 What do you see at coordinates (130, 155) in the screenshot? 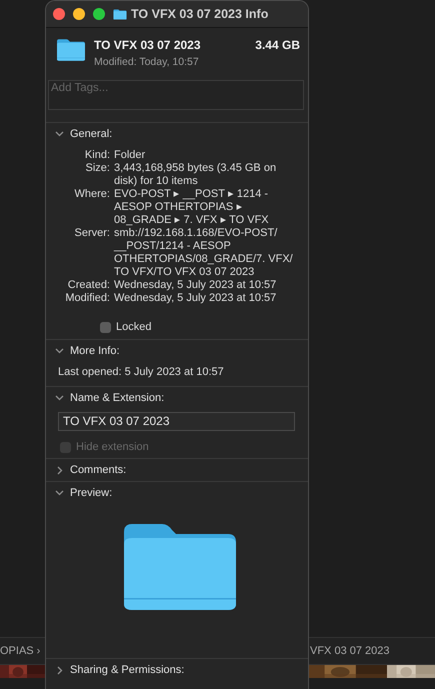
I see `field-value: Folder` at bounding box center [130, 155].